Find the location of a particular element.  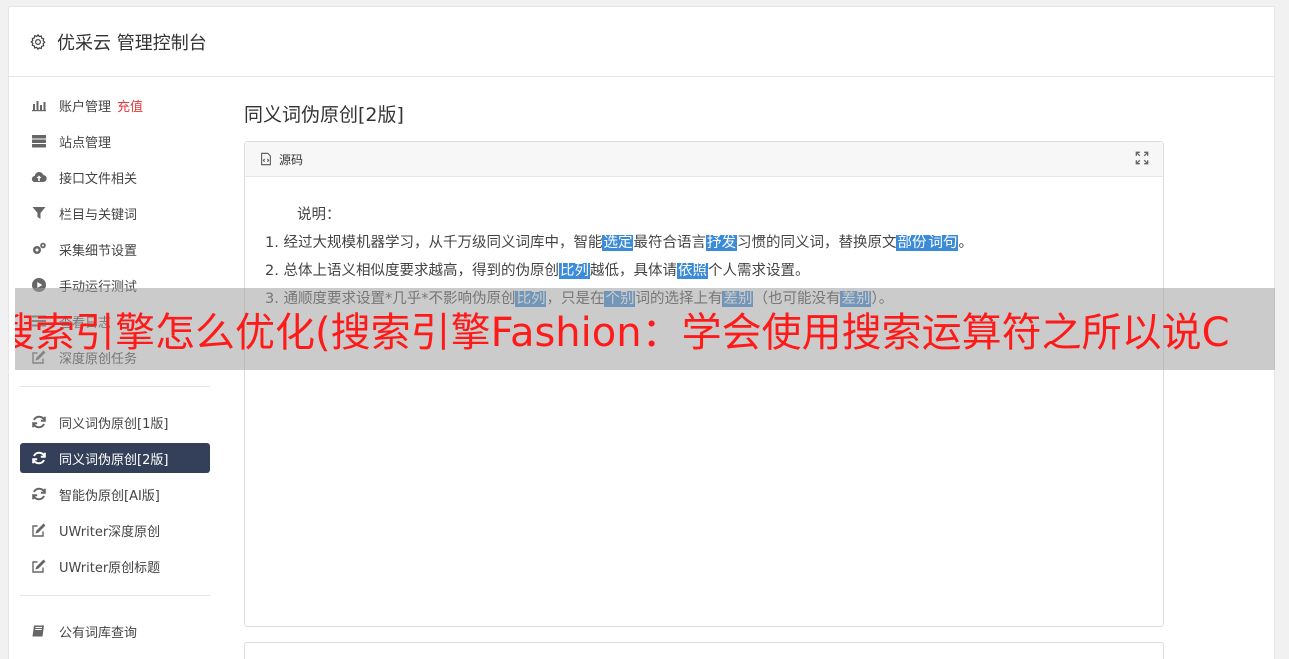

sidebar-item-label: 同义词伪原创[1版] is located at coordinates (114, 424).